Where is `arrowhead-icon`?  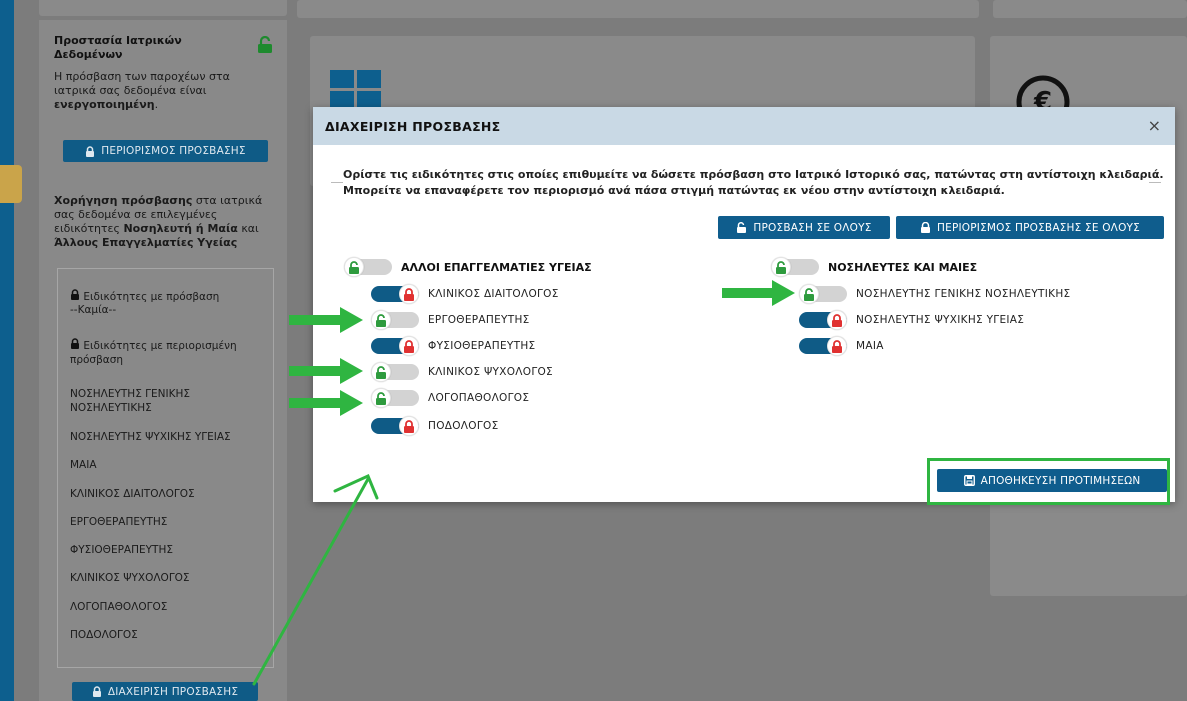
arrowhead-icon is located at coordinates (356, 486).